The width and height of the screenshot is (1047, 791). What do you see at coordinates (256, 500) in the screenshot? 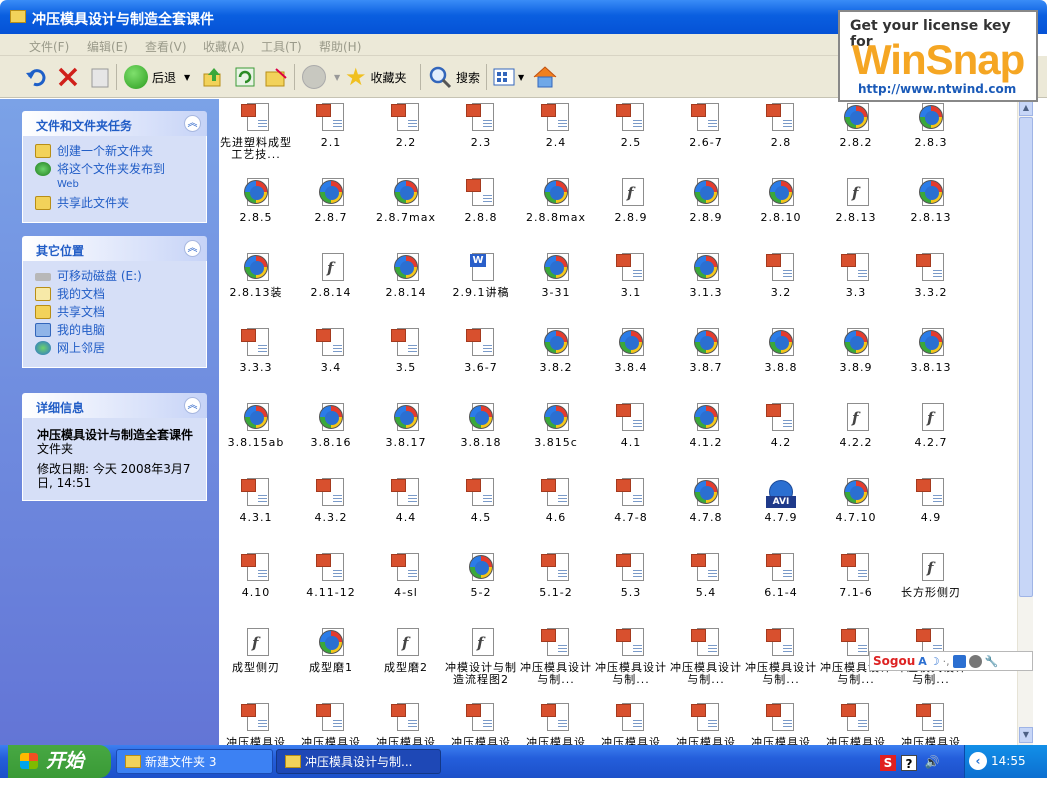
I see `file-item: 4.3.1` at bounding box center [256, 500].